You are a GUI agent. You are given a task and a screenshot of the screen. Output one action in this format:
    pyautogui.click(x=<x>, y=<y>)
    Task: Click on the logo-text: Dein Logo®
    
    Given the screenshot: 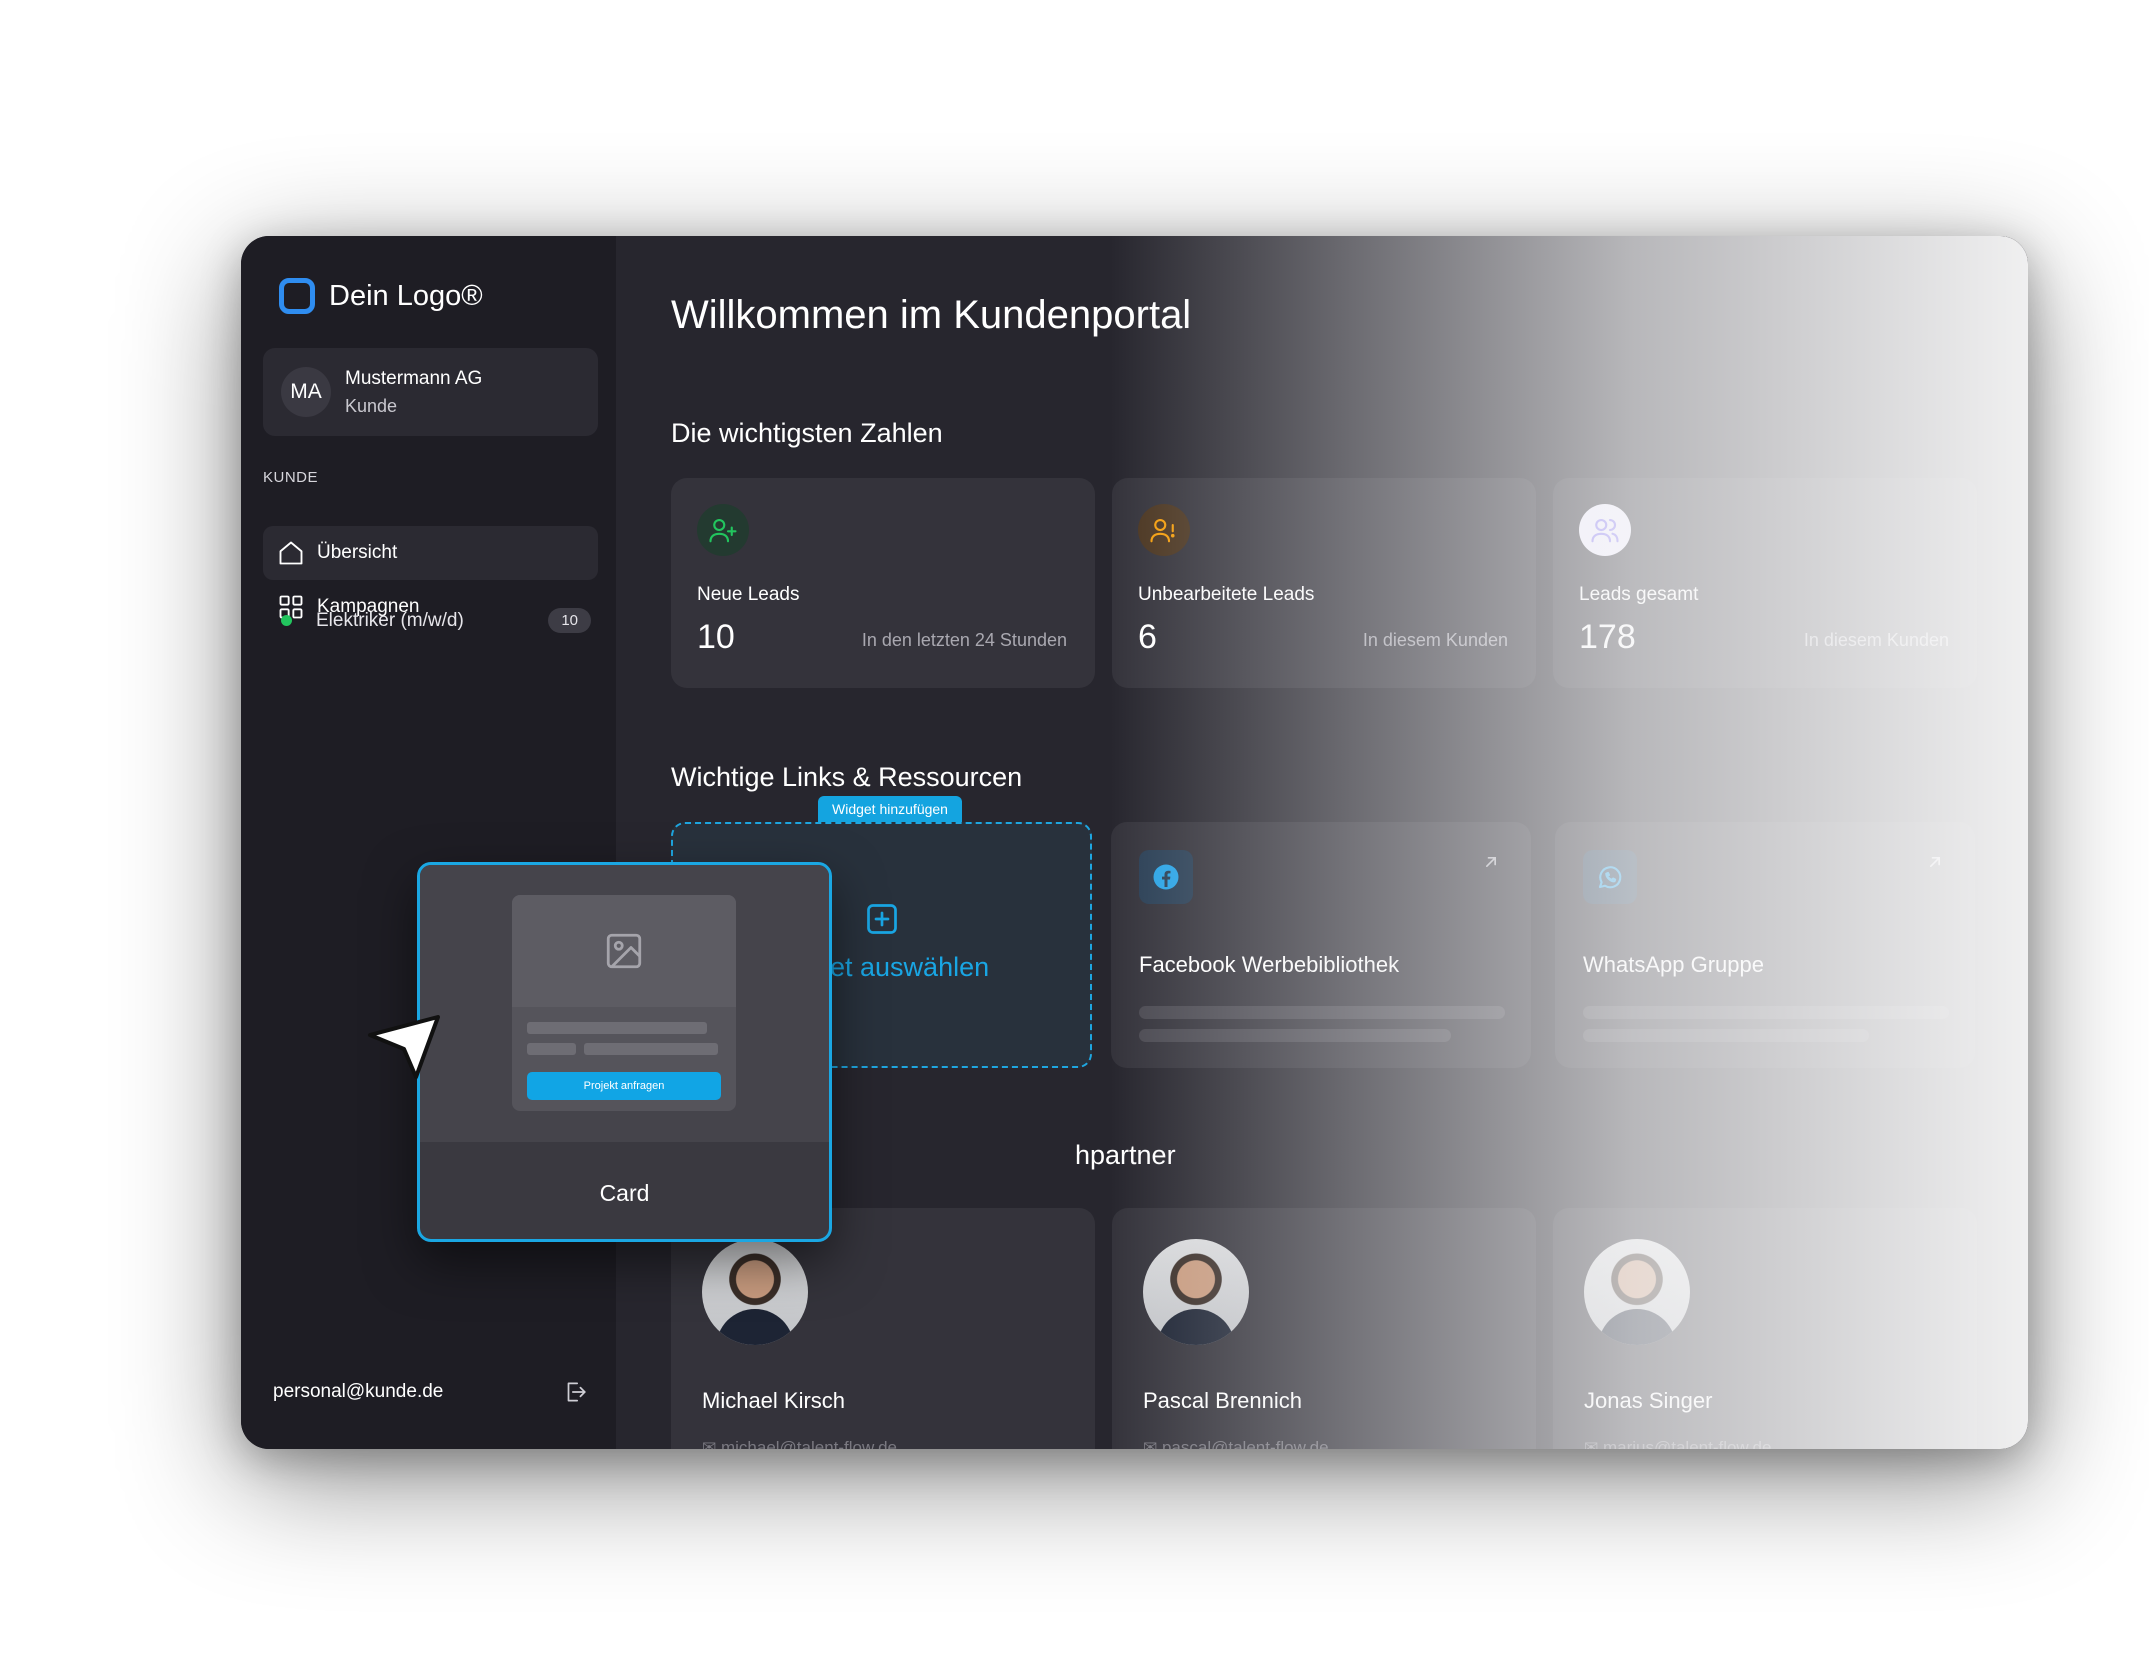 What is the action you would take?
    pyautogui.click(x=406, y=295)
    